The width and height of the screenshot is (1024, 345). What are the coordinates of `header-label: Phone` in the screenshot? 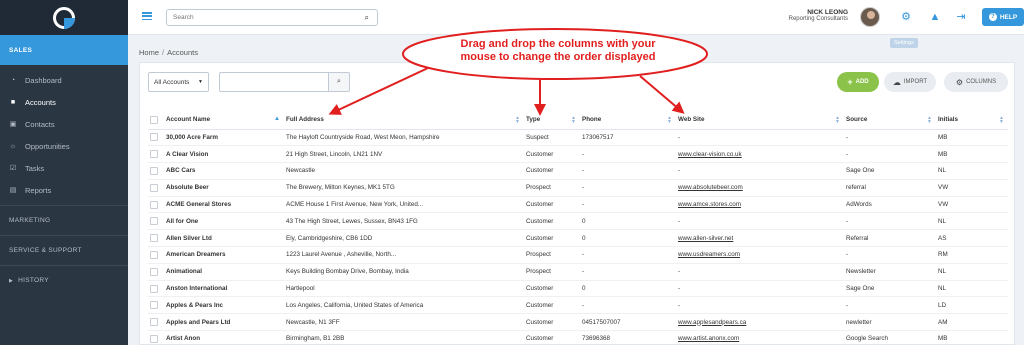 It's located at (592, 120).